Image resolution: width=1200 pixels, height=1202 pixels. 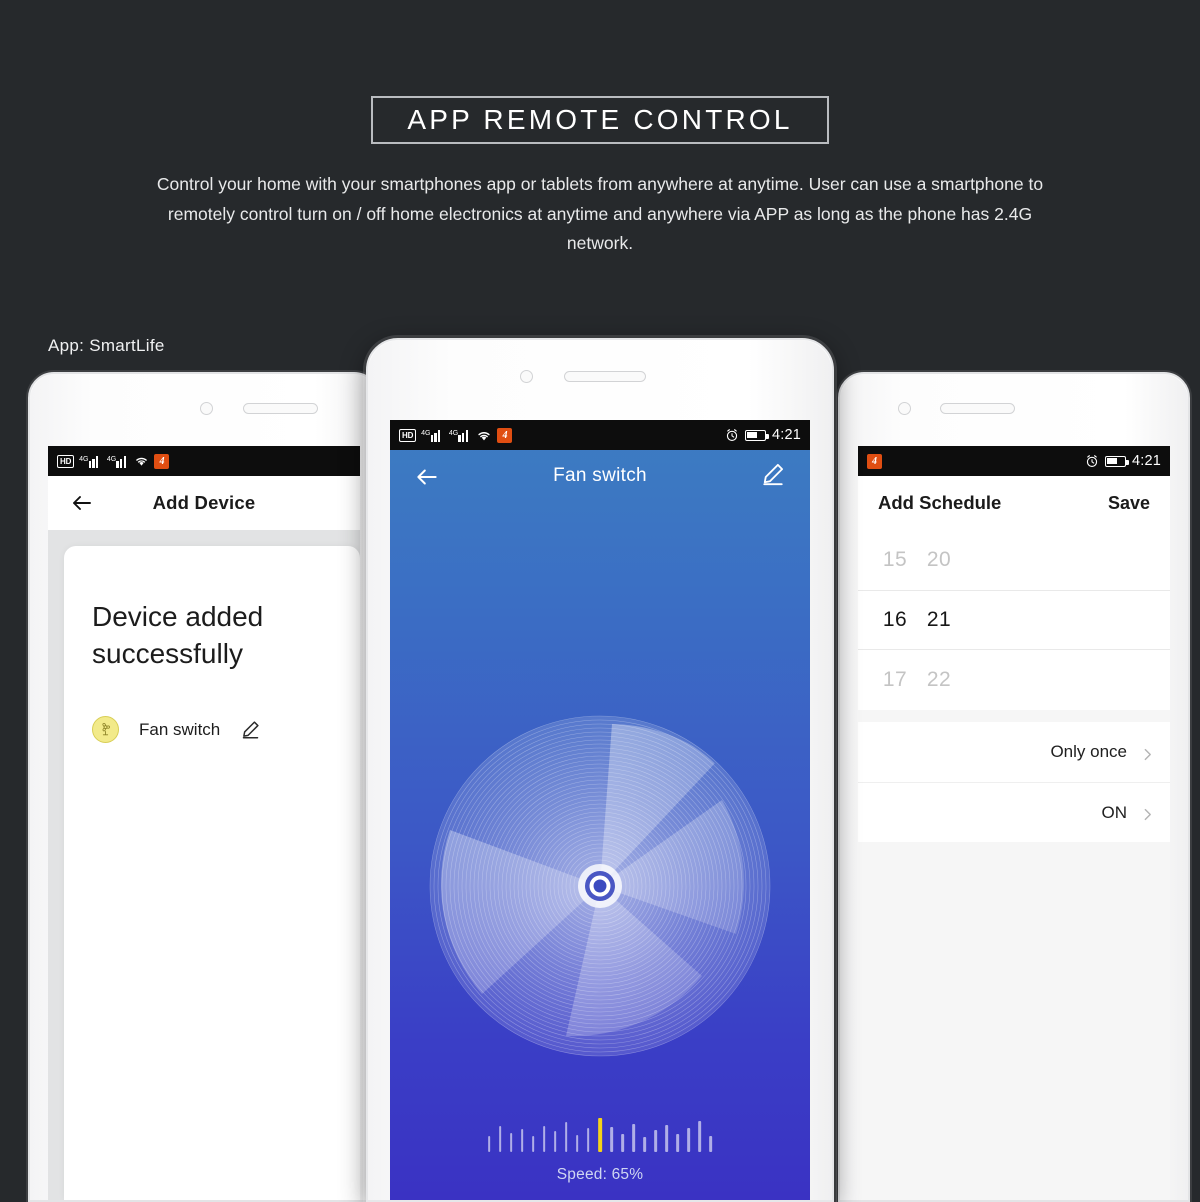 I want to click on speed-slider-ticks, so click(x=600, y=1135).